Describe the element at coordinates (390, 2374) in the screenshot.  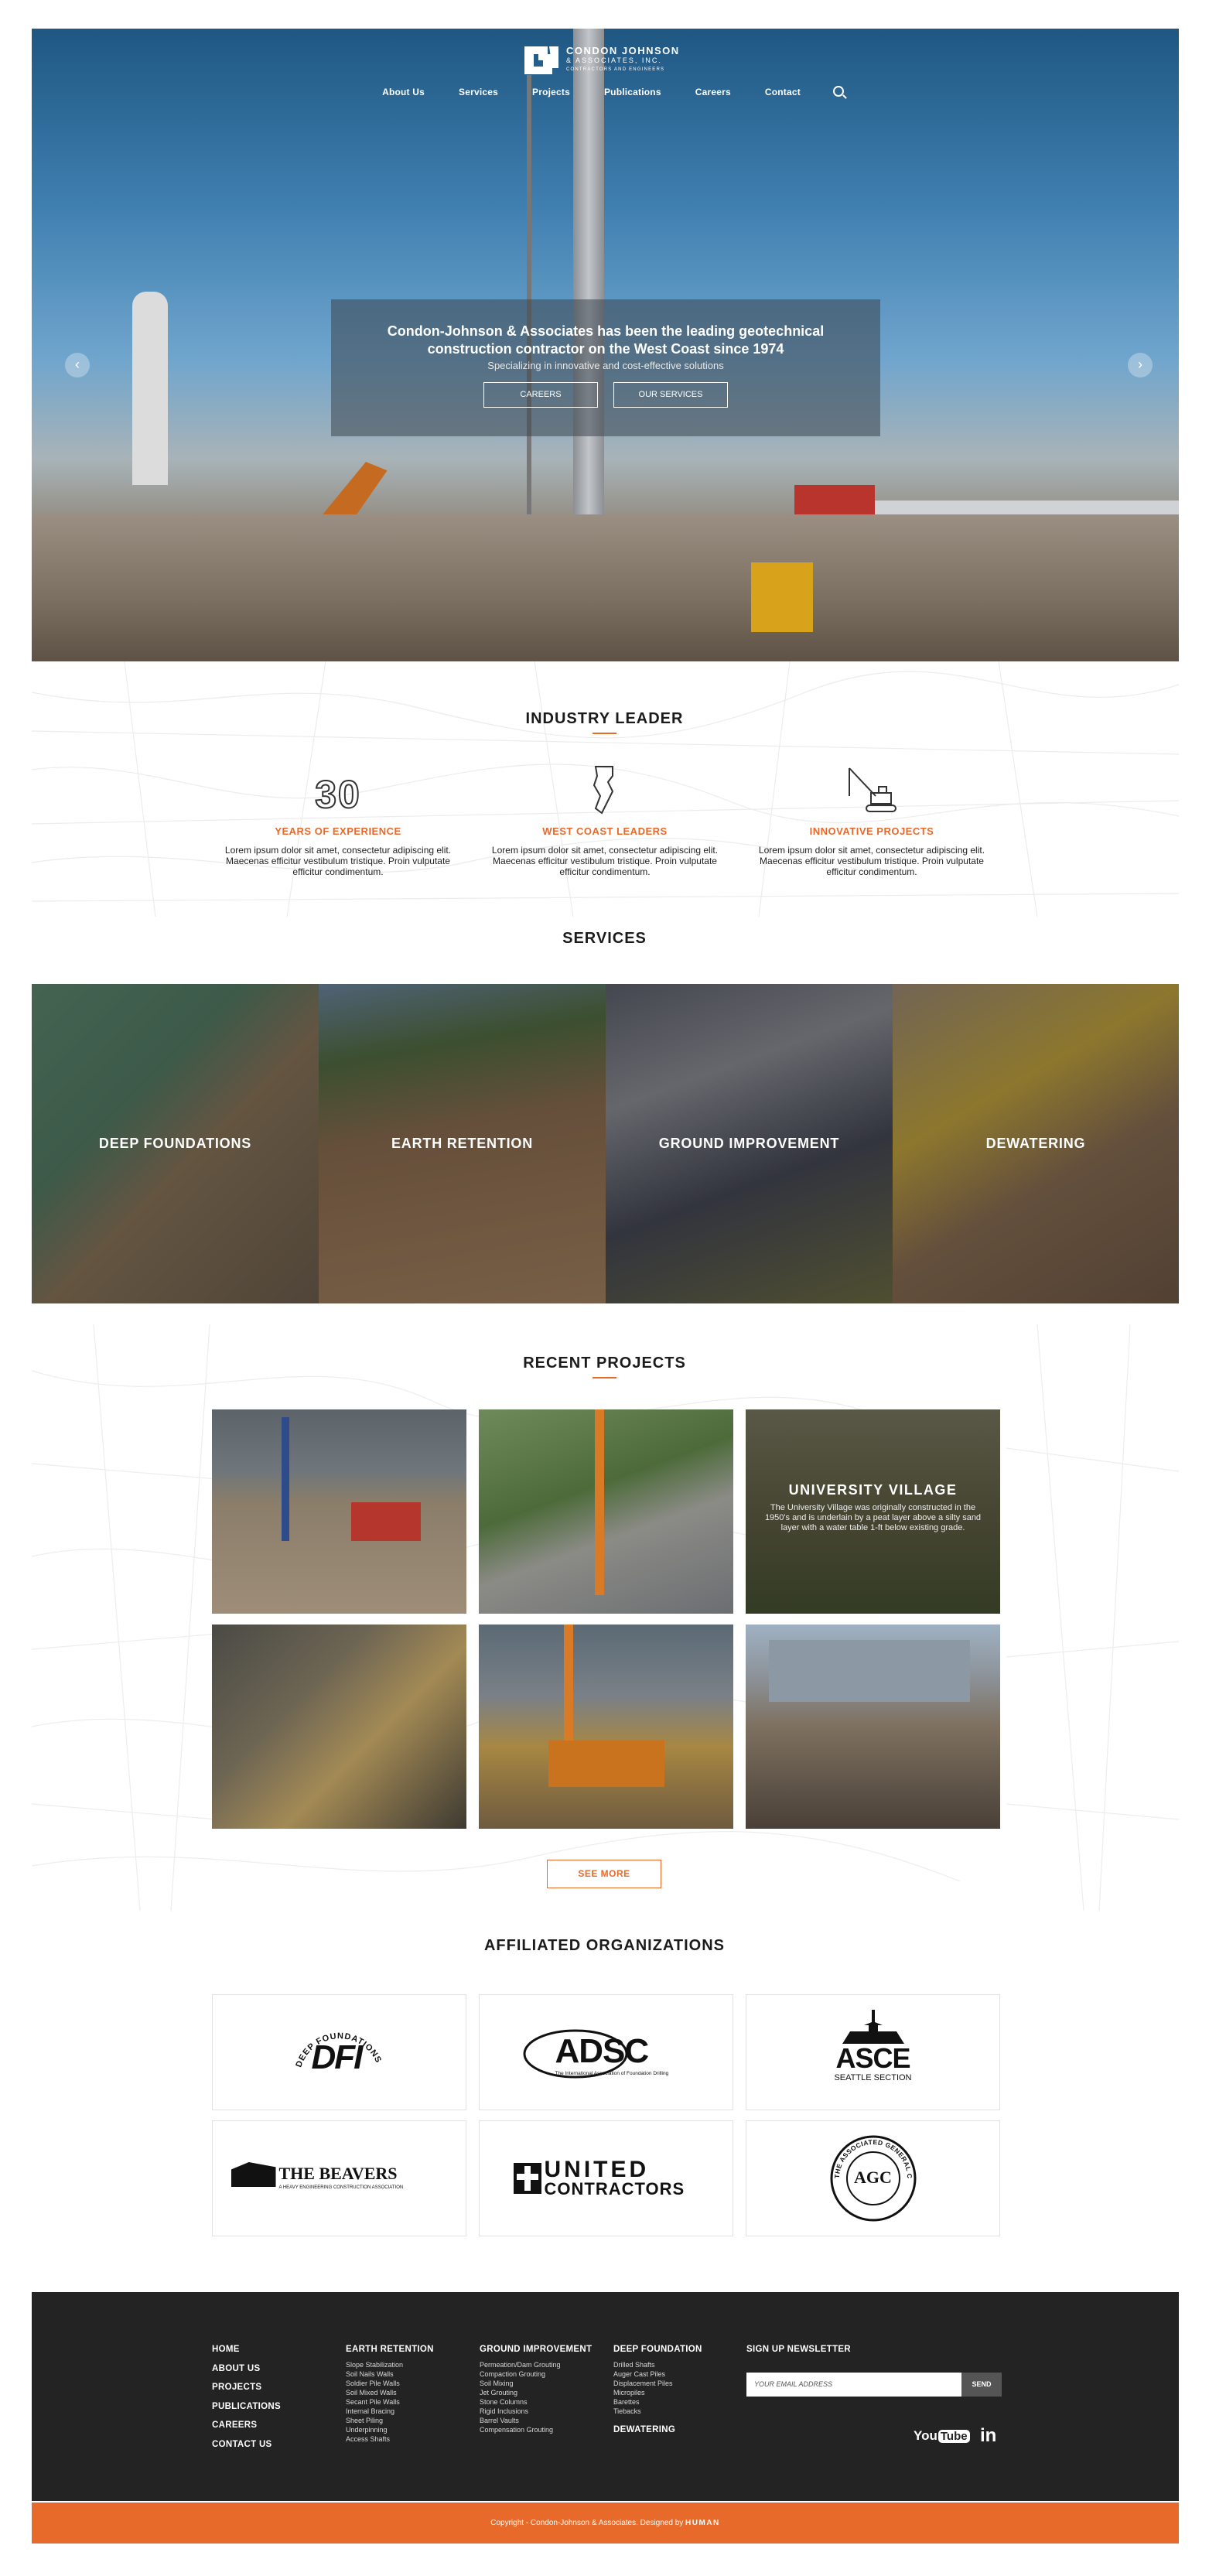
I see `footer-link: Soil Nails Walls` at that location.